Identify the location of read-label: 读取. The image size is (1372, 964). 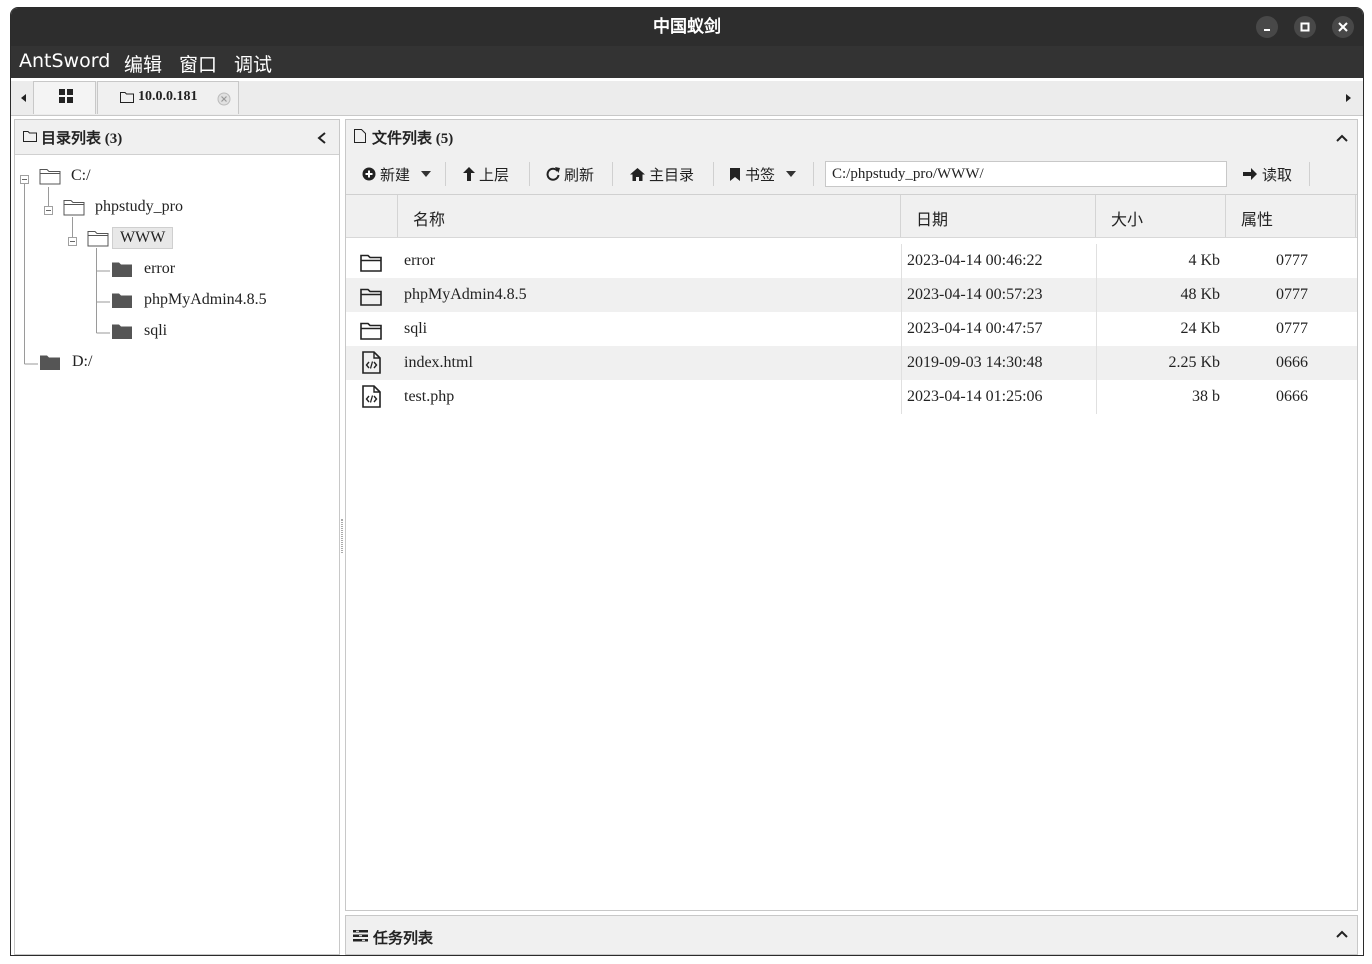
(1277, 175).